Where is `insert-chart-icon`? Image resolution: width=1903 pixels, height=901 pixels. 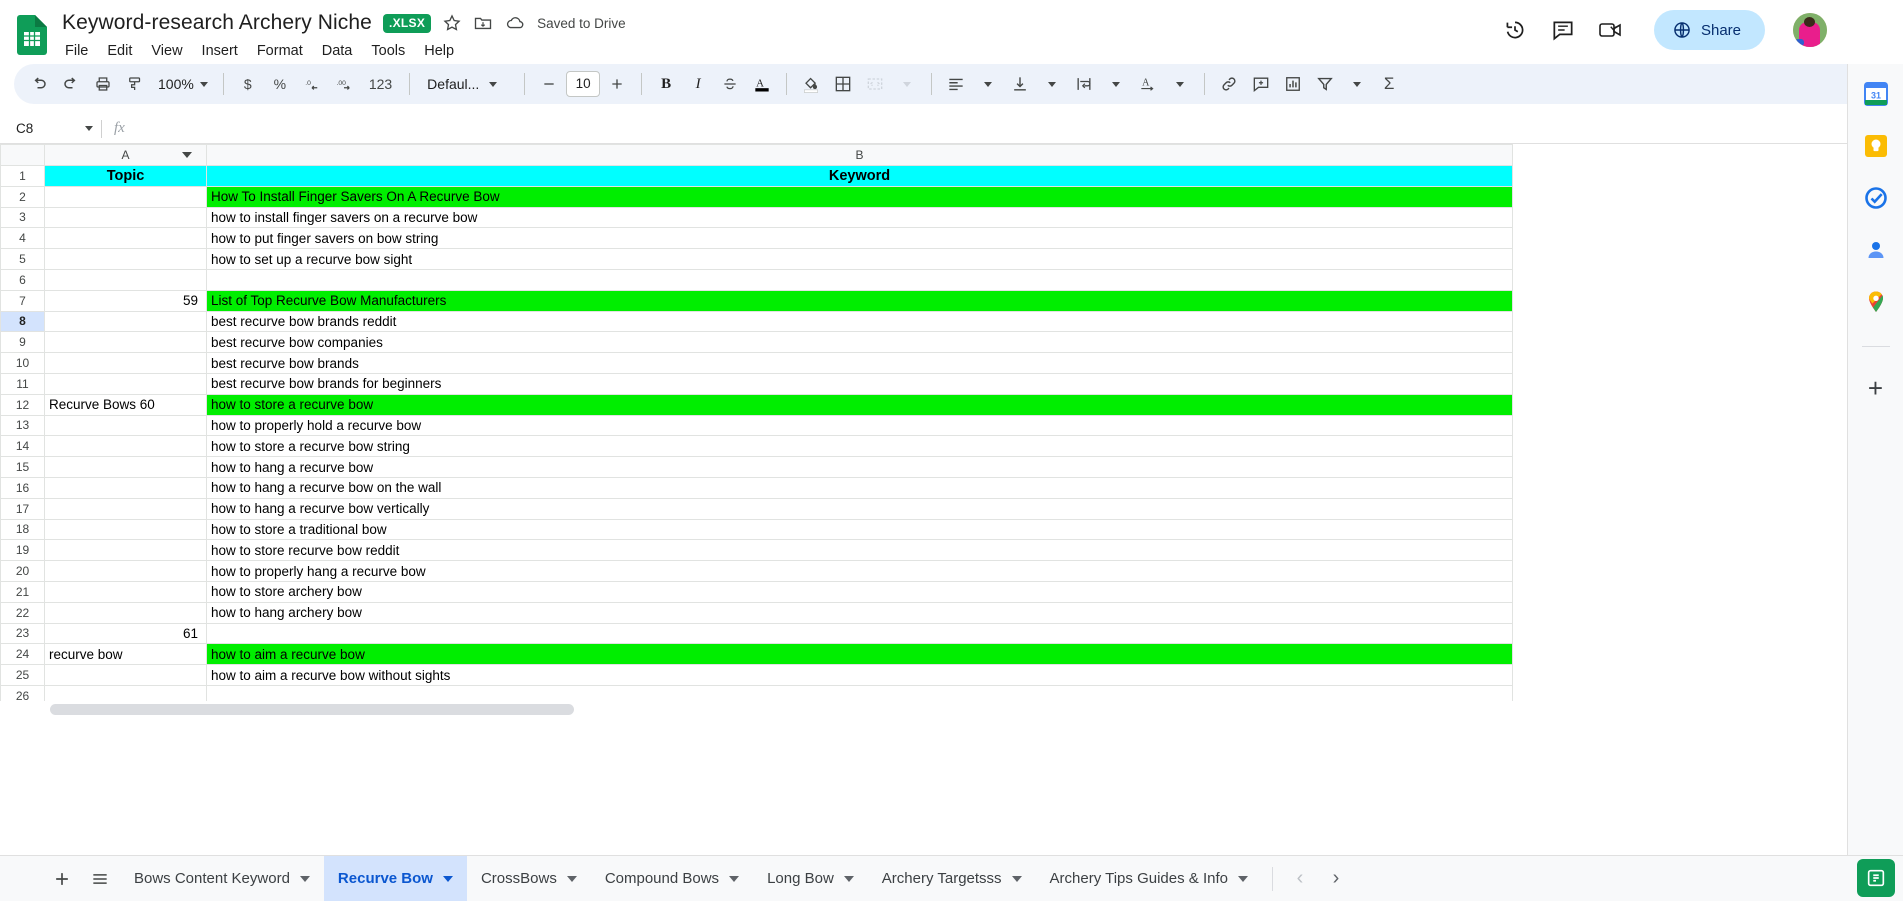
insert-chart-icon is located at coordinates (1293, 84).